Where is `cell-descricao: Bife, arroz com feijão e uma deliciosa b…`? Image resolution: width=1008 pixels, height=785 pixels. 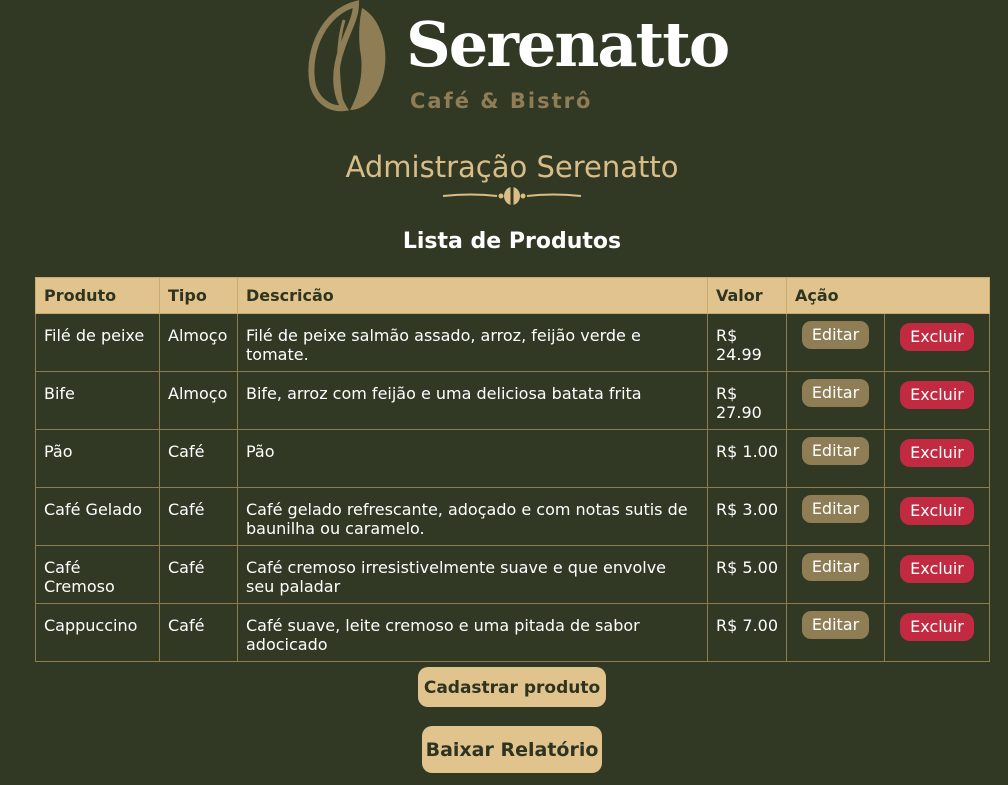 cell-descricao: Bife, arroz com feijão e uma deliciosa b… is located at coordinates (472, 400).